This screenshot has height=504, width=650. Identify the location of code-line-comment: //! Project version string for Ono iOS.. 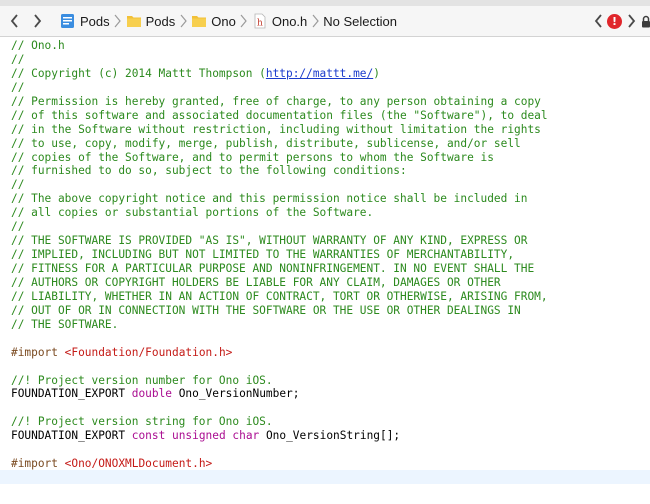
(142, 422).